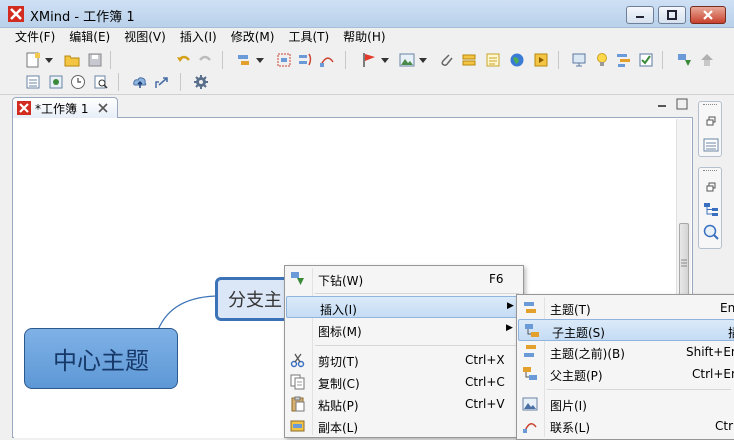  I want to click on label-button, so click(469, 60).